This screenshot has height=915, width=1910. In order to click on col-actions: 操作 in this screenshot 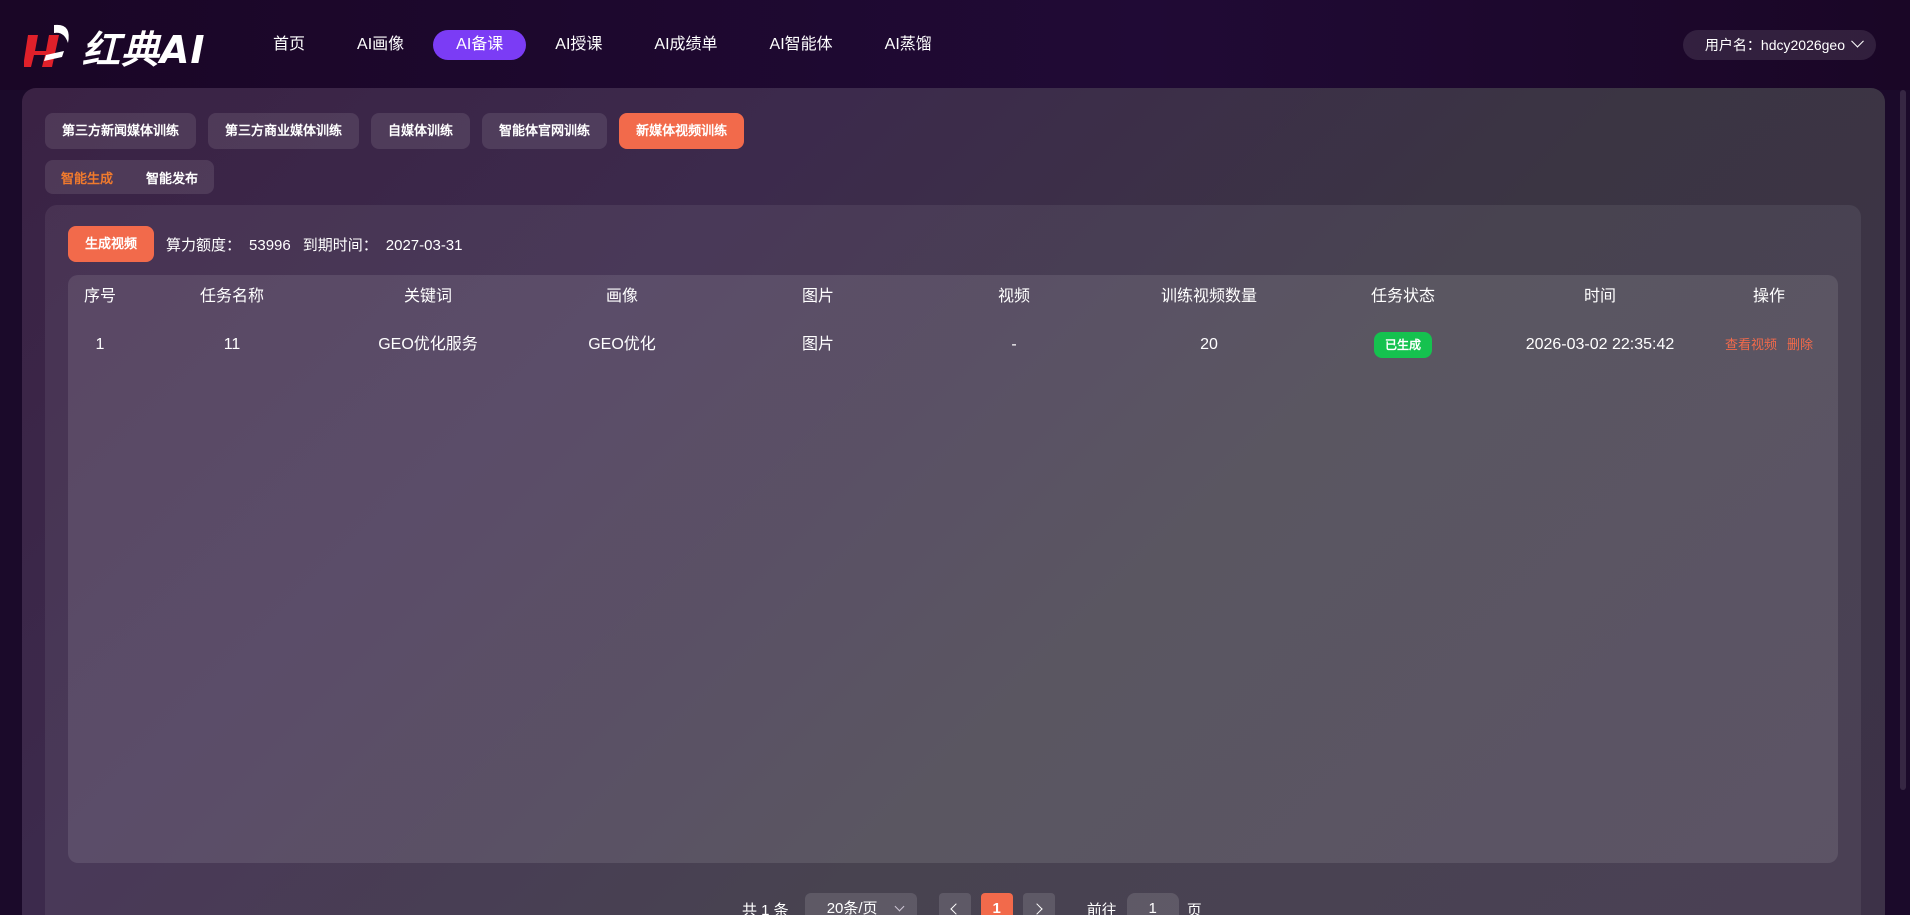, I will do `click(1768, 296)`.